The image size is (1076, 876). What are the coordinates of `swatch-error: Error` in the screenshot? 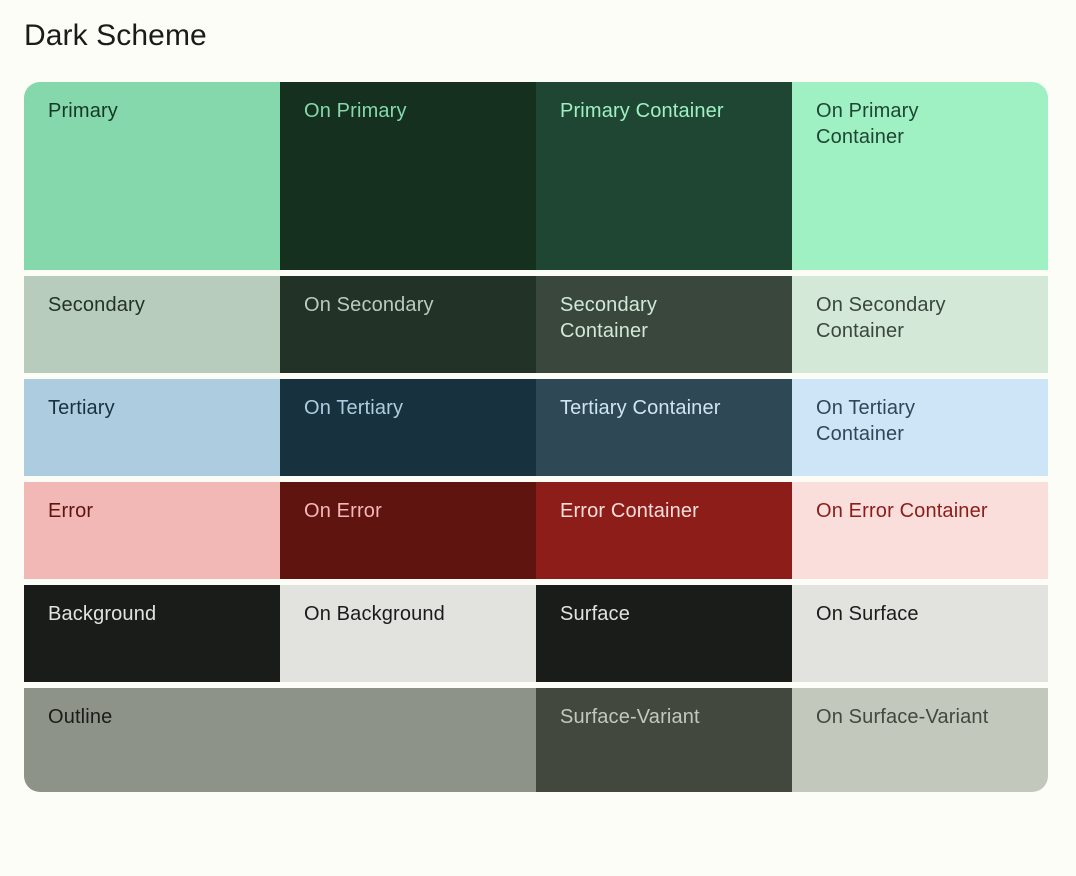 It's located at (152, 530).